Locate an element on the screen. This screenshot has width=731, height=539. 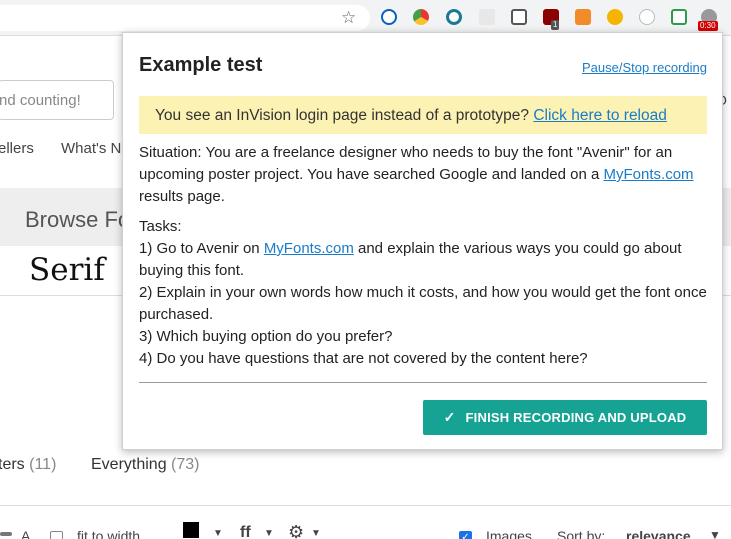
situation-after: results page. is located at coordinates (182, 196).